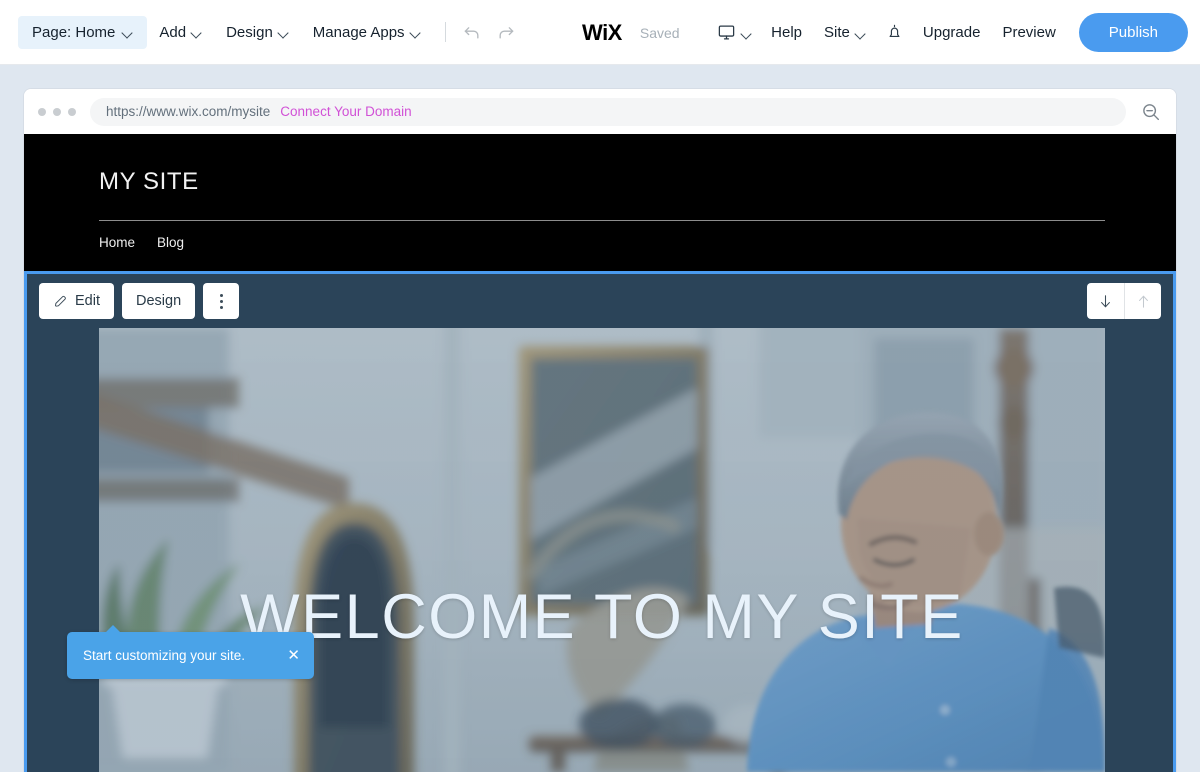 This screenshot has width=1200, height=772. I want to click on section-move-controls, so click(1124, 301).